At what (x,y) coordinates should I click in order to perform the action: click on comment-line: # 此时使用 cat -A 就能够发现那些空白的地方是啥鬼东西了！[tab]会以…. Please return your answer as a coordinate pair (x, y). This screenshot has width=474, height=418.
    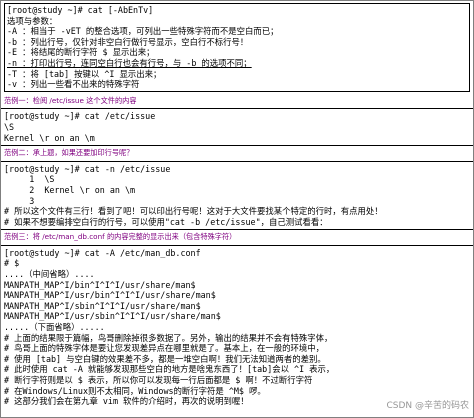
    Looking at the image, I should click on (169, 369).